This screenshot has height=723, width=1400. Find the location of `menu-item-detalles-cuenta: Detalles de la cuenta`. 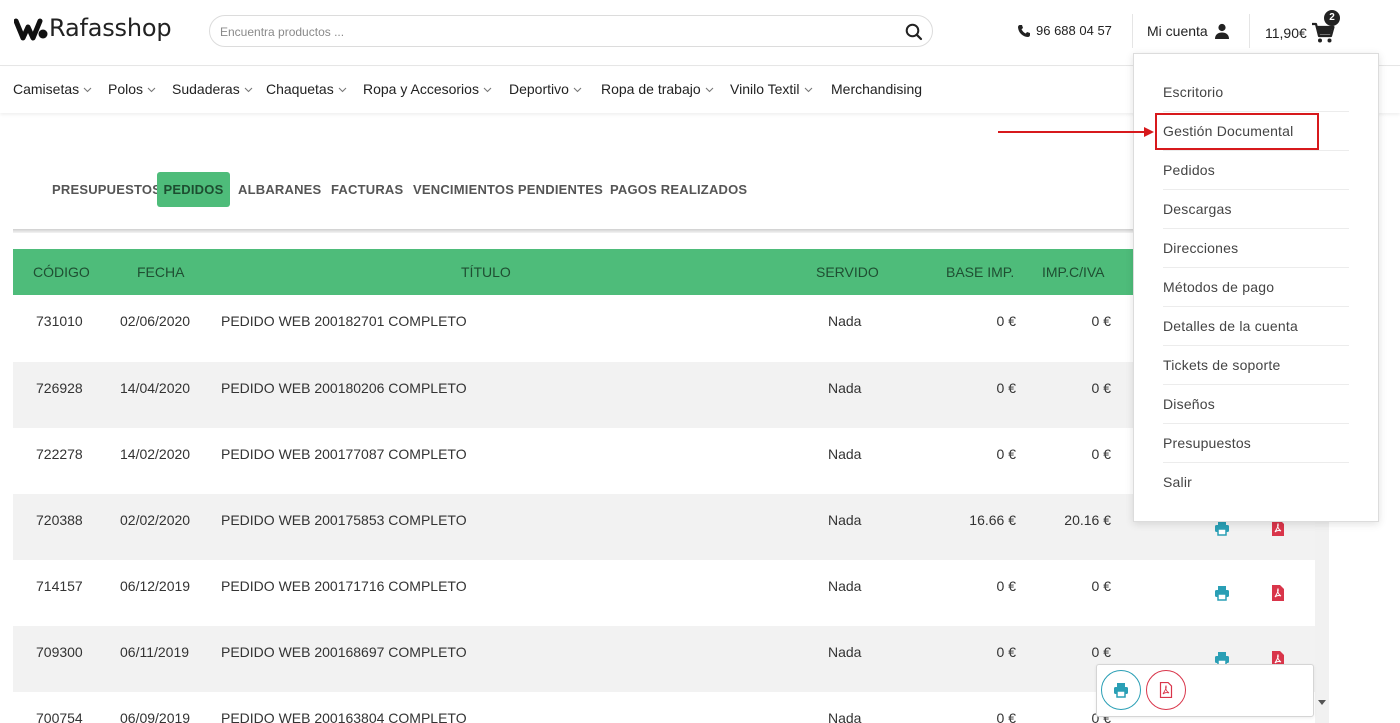

menu-item-detalles-cuenta: Detalles de la cuenta is located at coordinates (1256, 326).